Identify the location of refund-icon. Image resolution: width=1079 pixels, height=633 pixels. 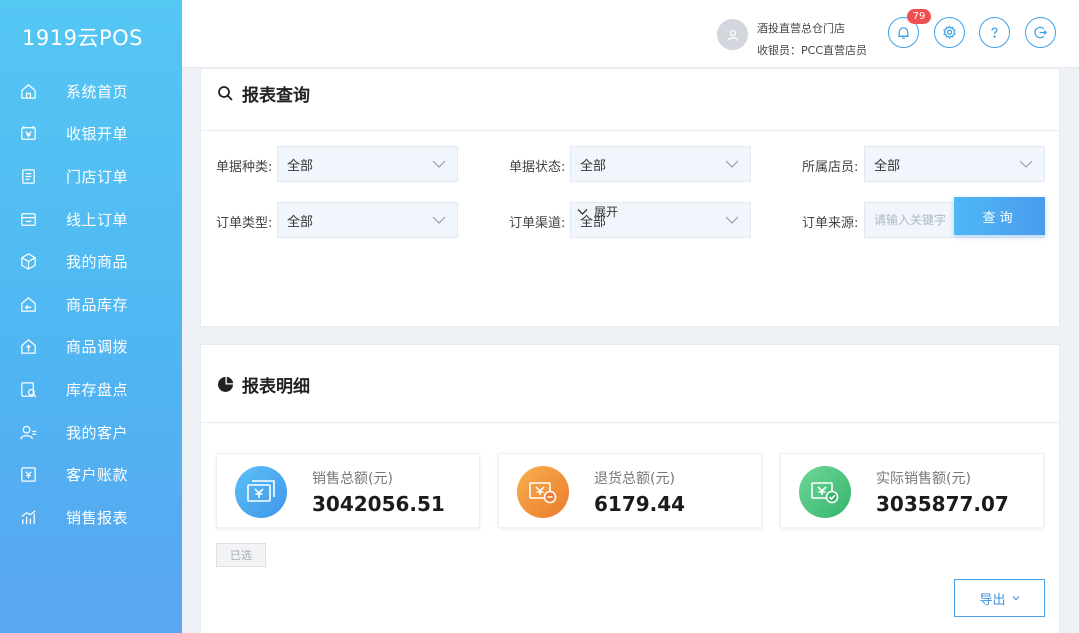
(543, 492).